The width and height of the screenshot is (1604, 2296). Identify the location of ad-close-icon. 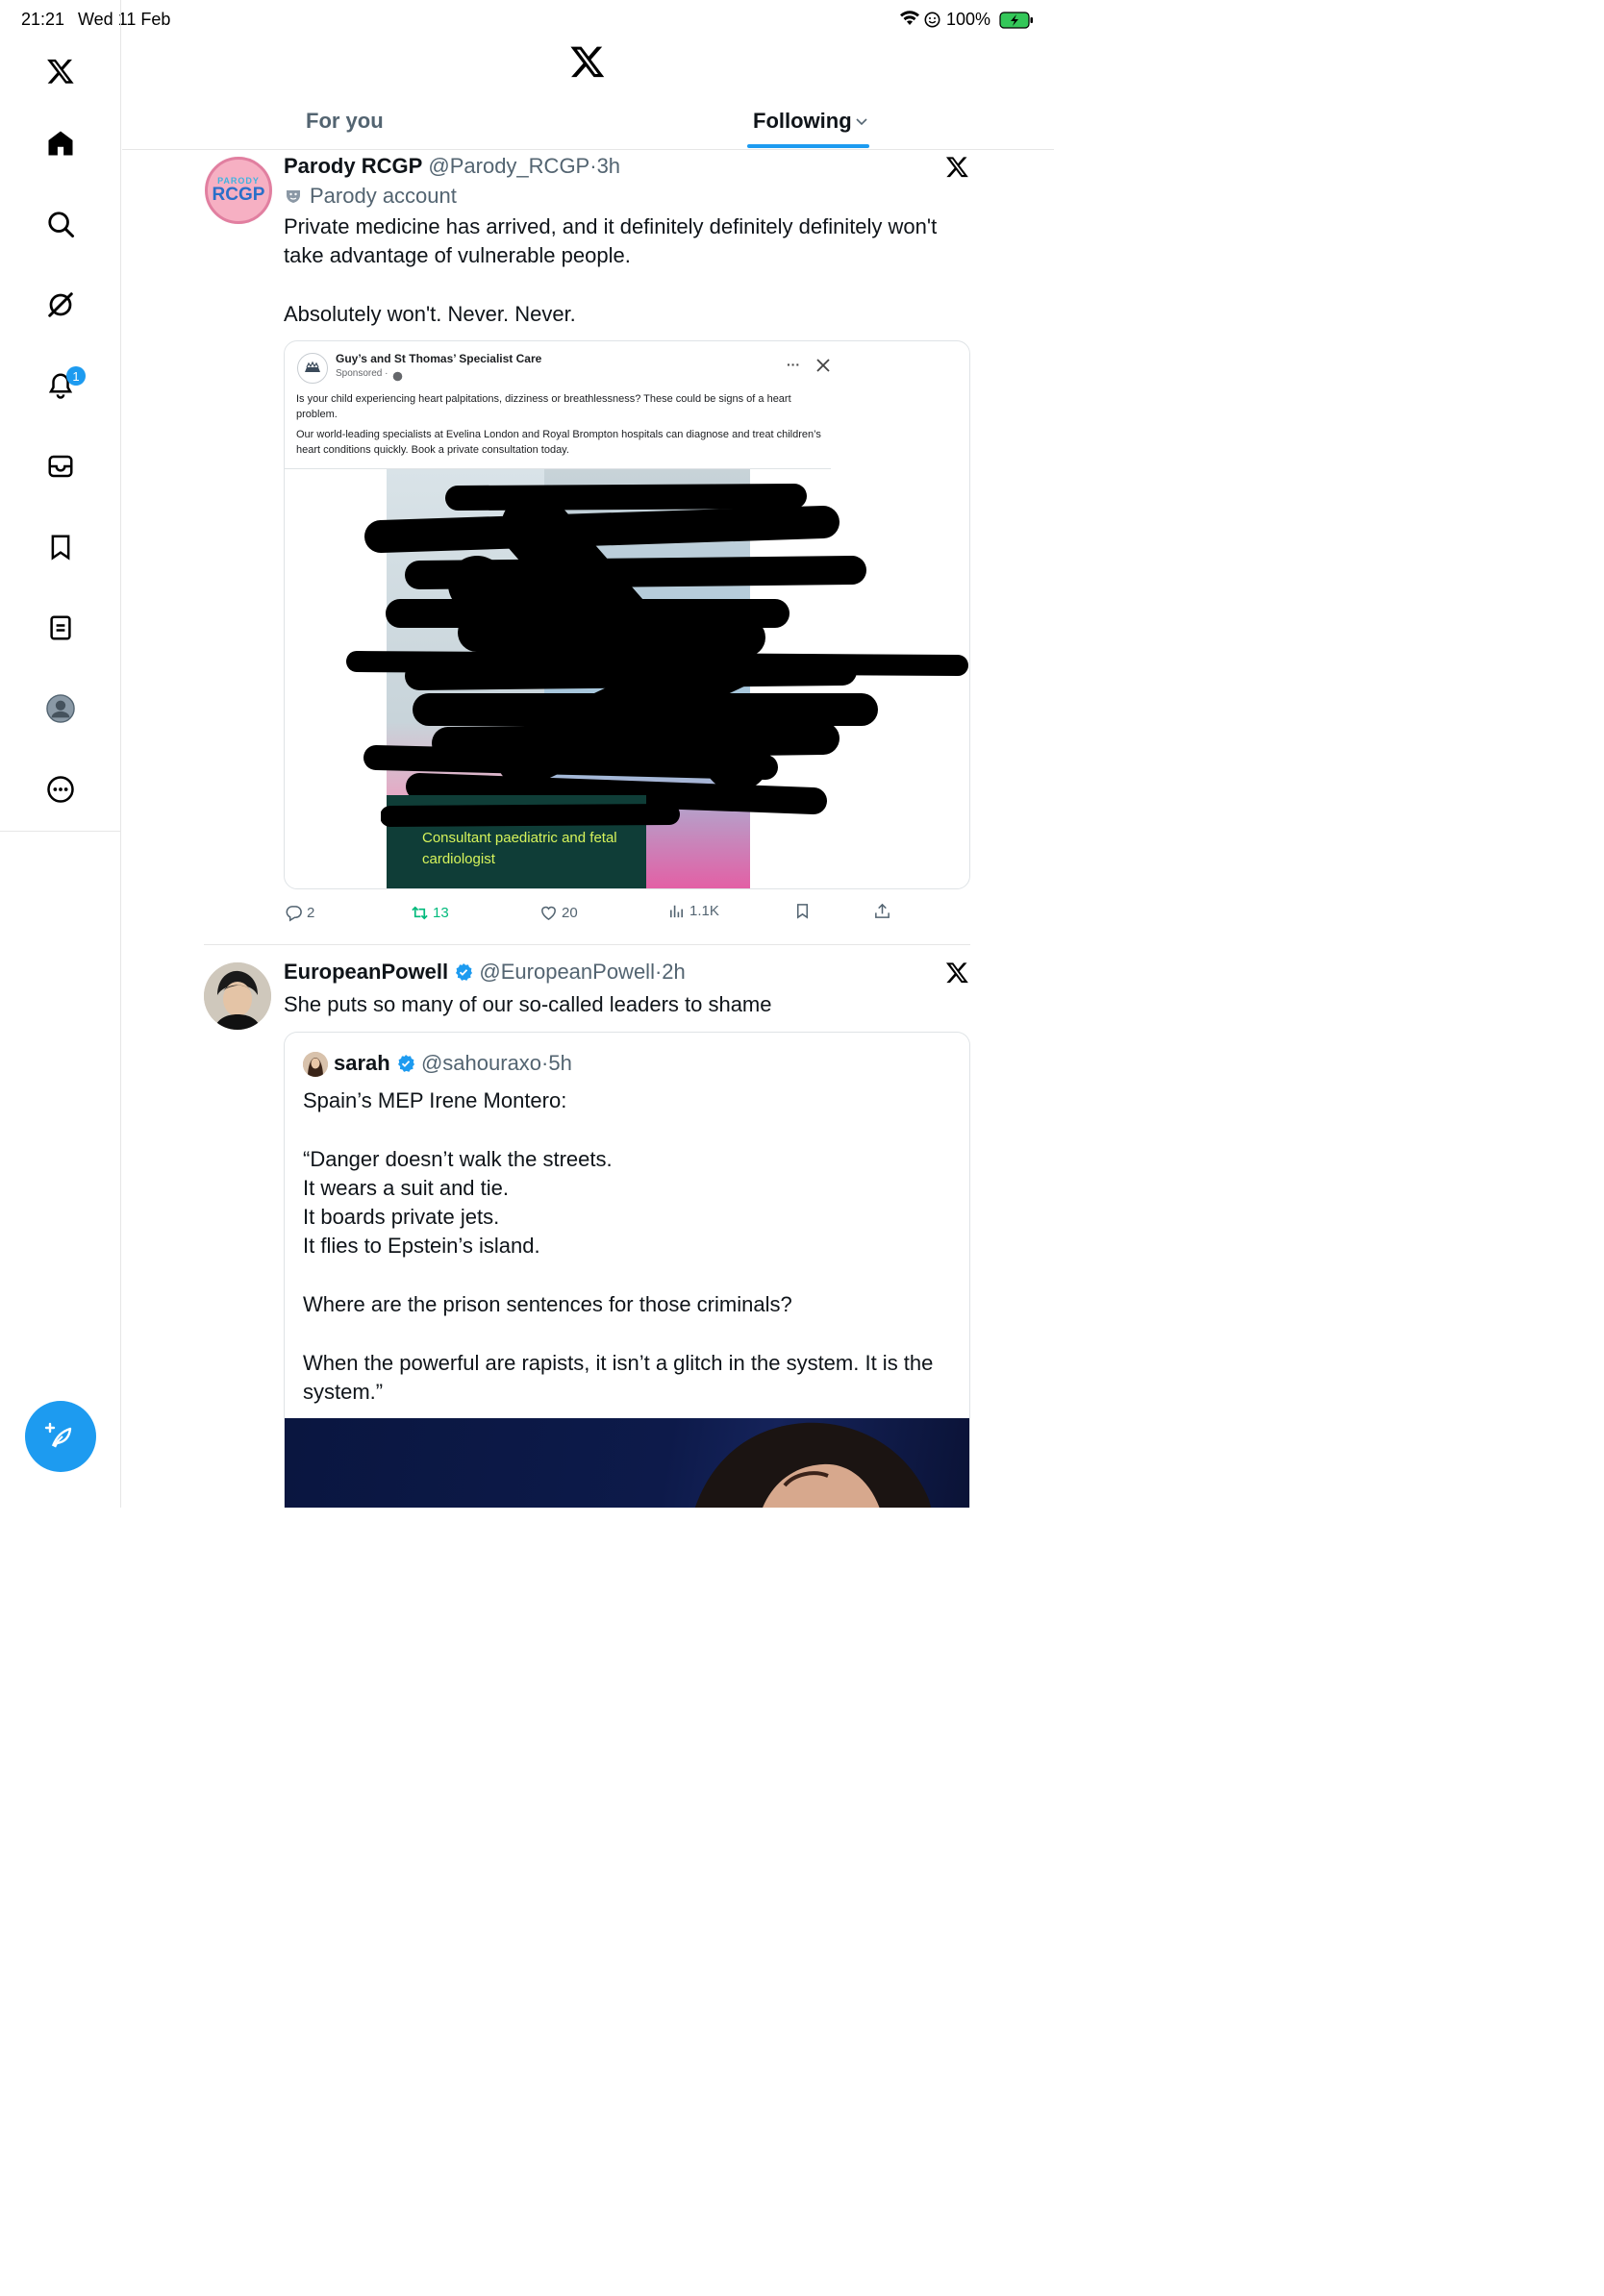
(823, 368).